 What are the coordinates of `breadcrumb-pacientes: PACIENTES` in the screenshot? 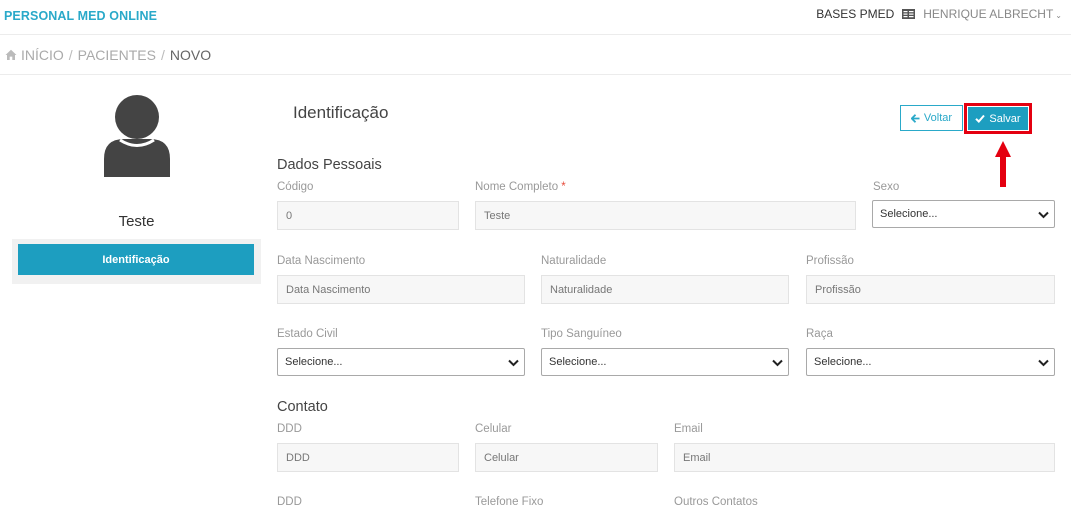 It's located at (117, 55).